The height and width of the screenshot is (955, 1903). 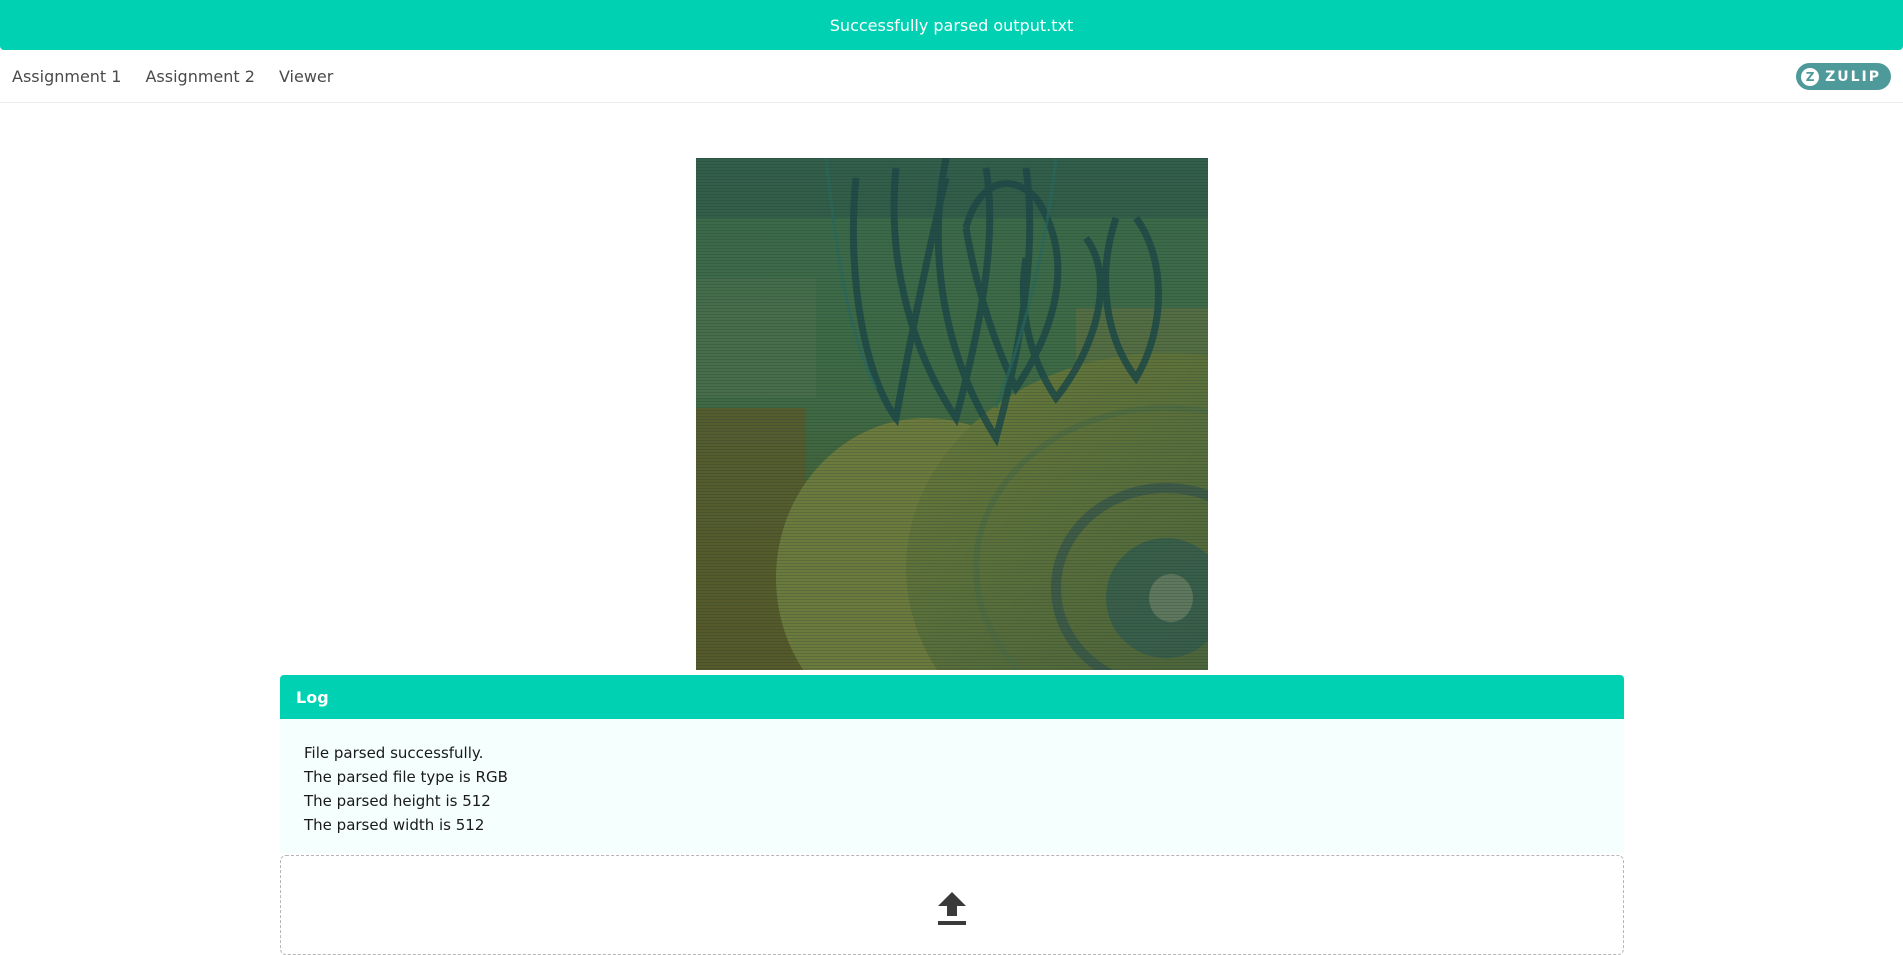 I want to click on rendered-image, so click(x=952, y=414).